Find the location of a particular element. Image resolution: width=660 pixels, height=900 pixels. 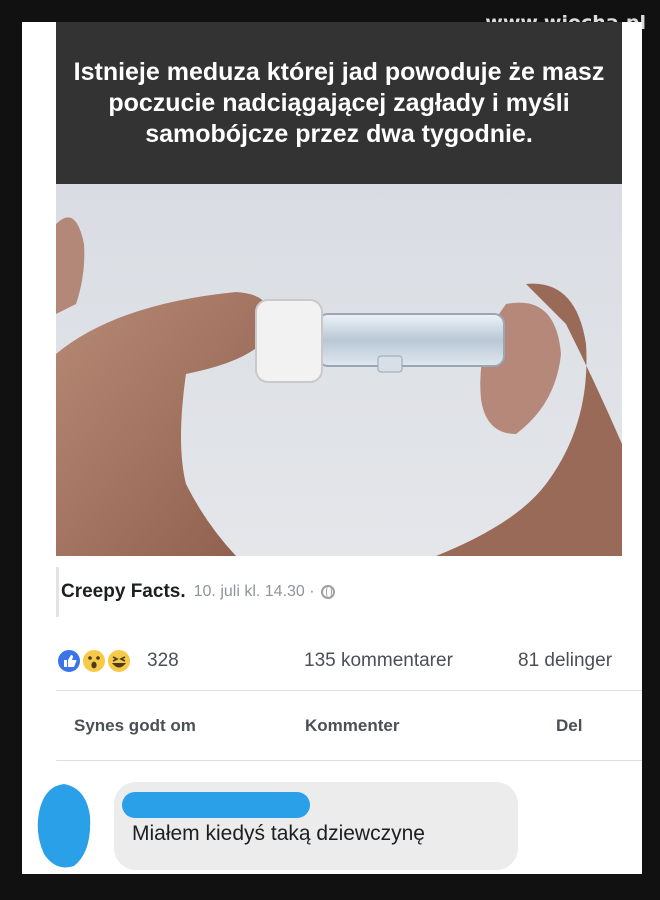

share-count-link: 81 delinger is located at coordinates (565, 661).